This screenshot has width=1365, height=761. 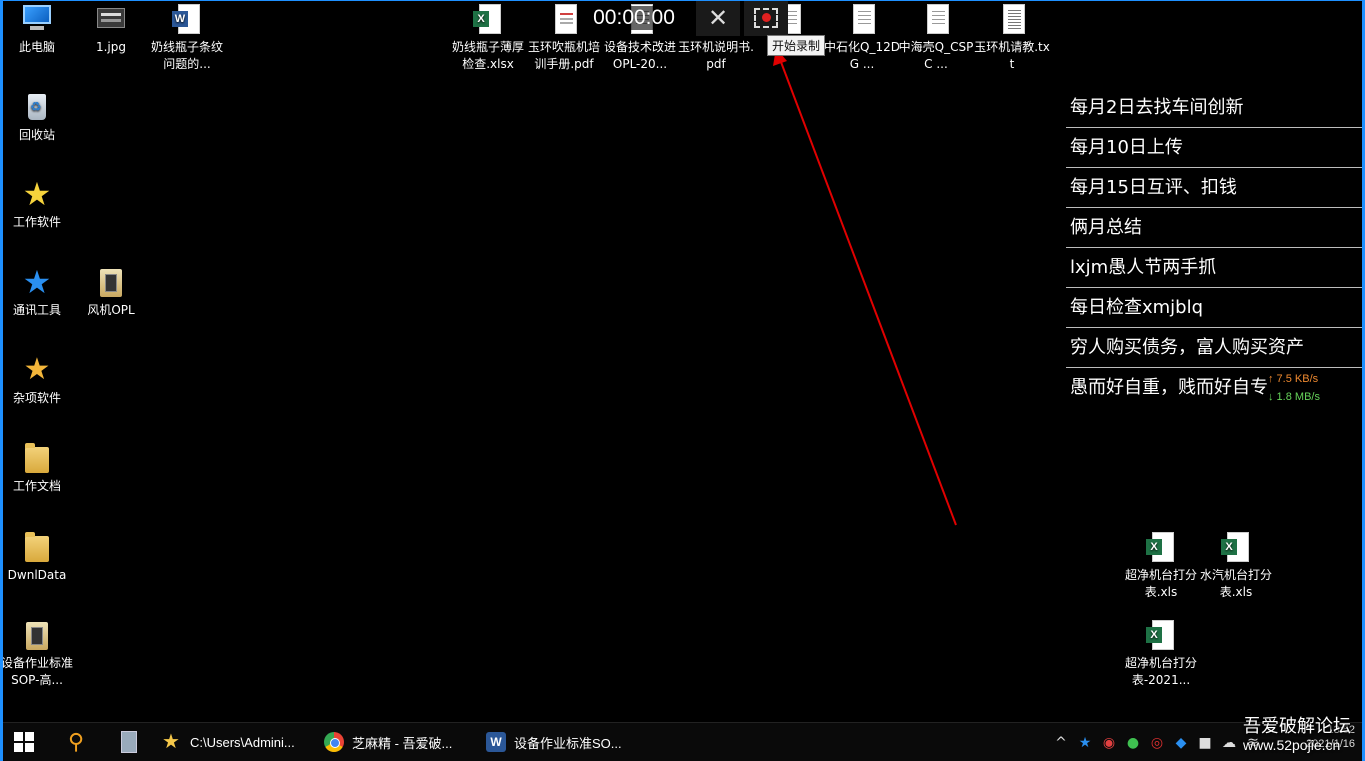 I want to click on shield-icon: ◆, so click(x=1181, y=743).